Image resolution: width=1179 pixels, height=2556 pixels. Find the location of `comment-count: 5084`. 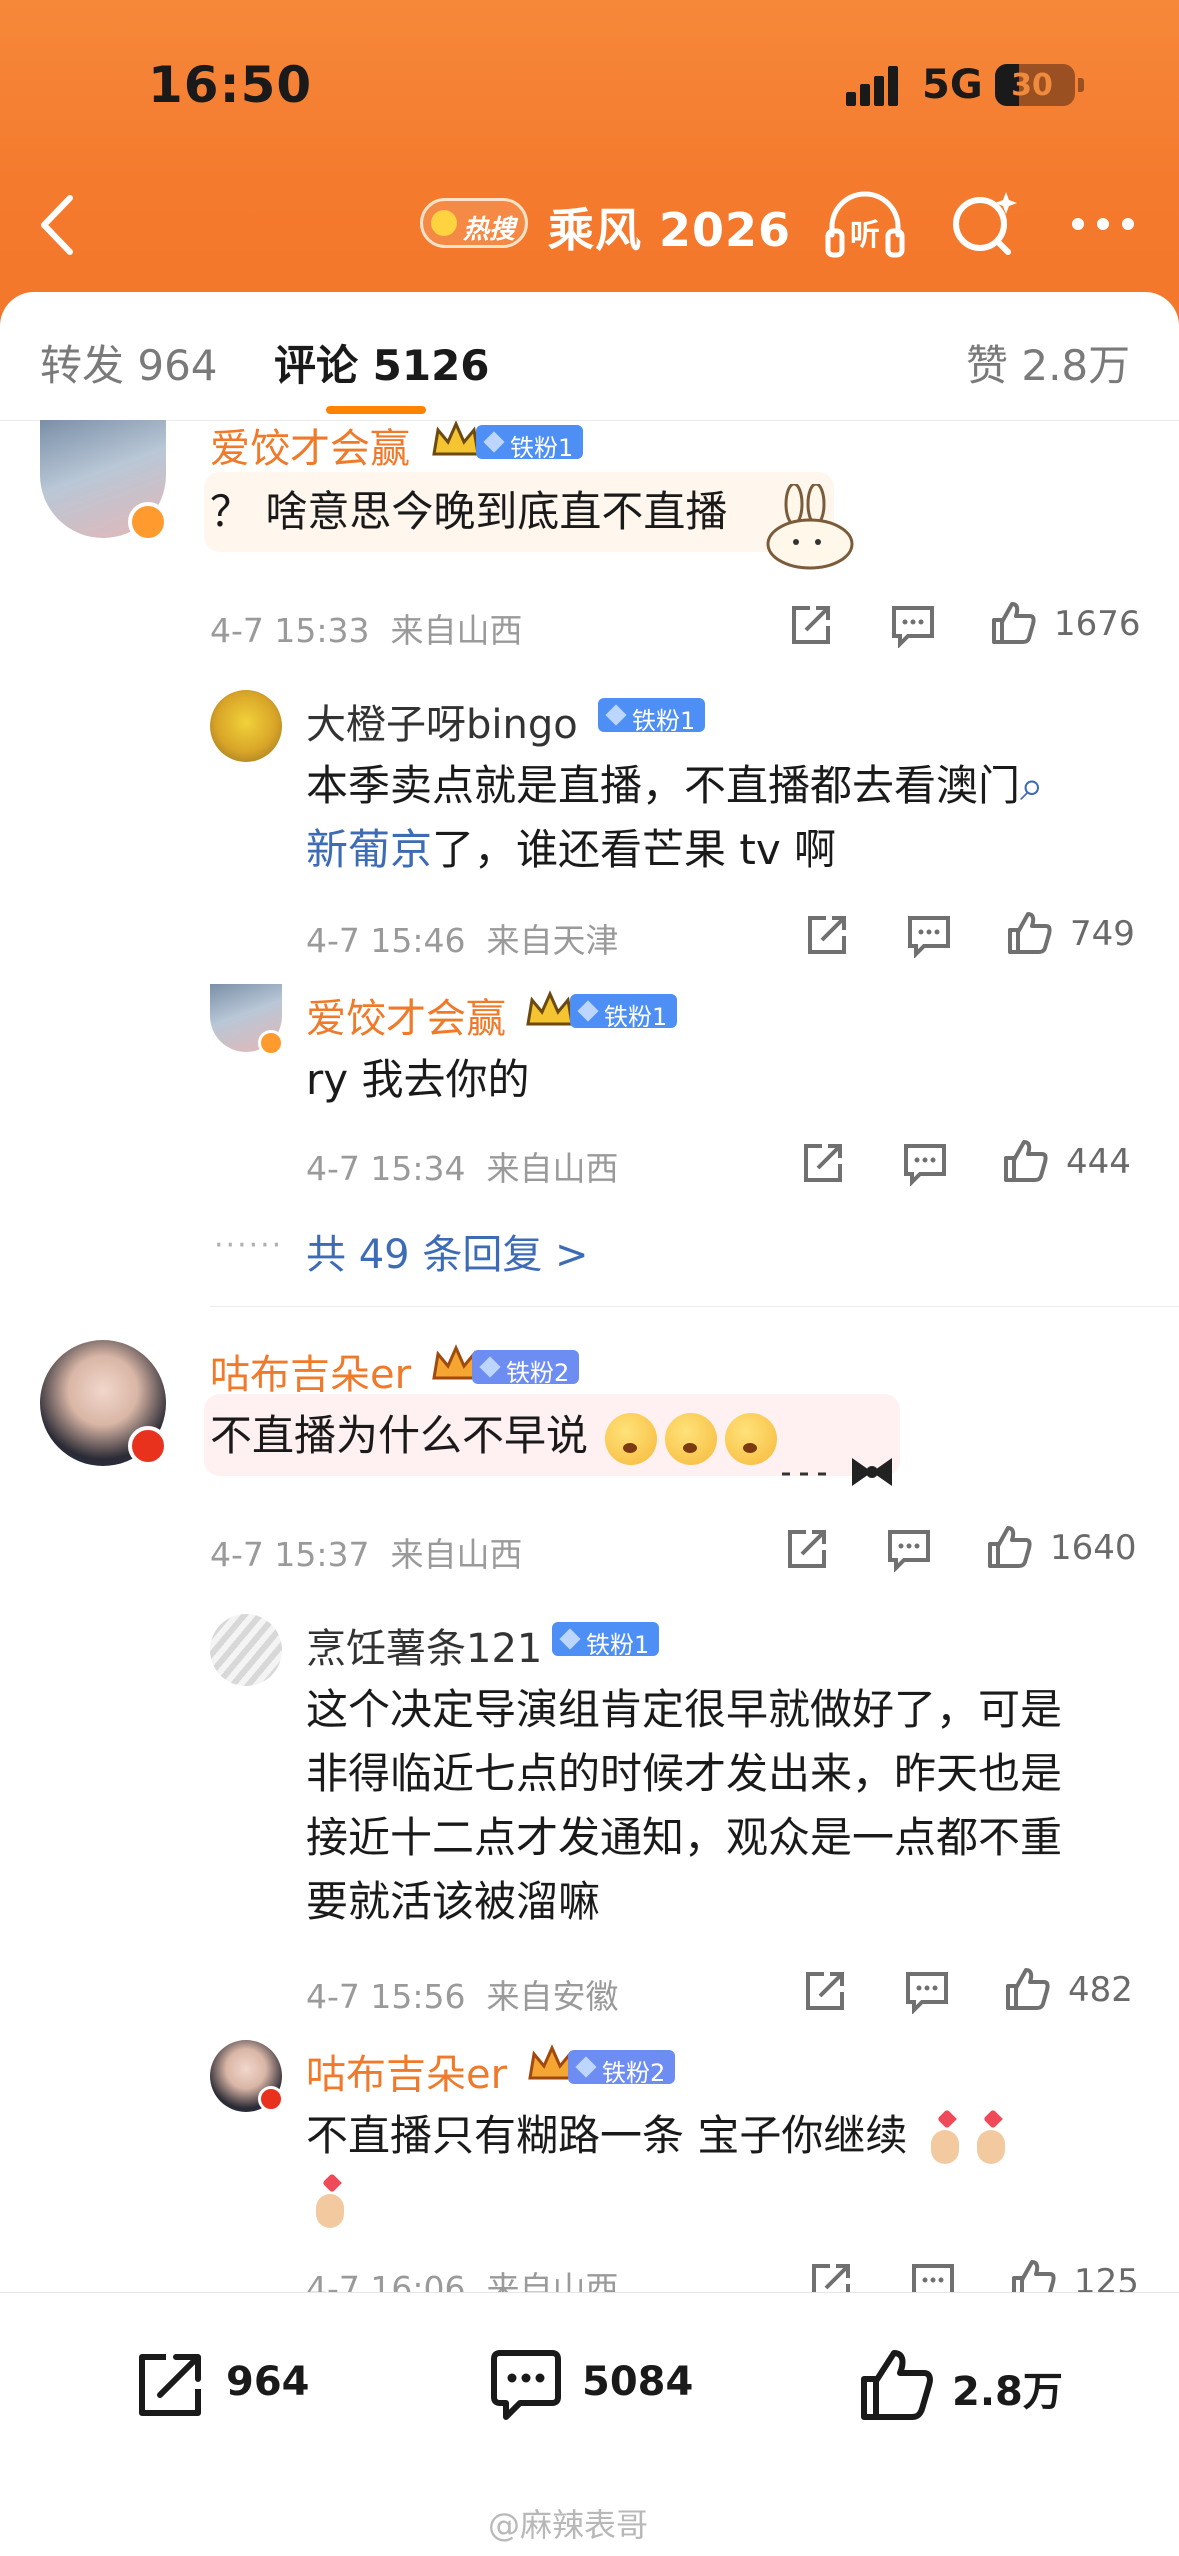

comment-count: 5084 is located at coordinates (638, 2382).